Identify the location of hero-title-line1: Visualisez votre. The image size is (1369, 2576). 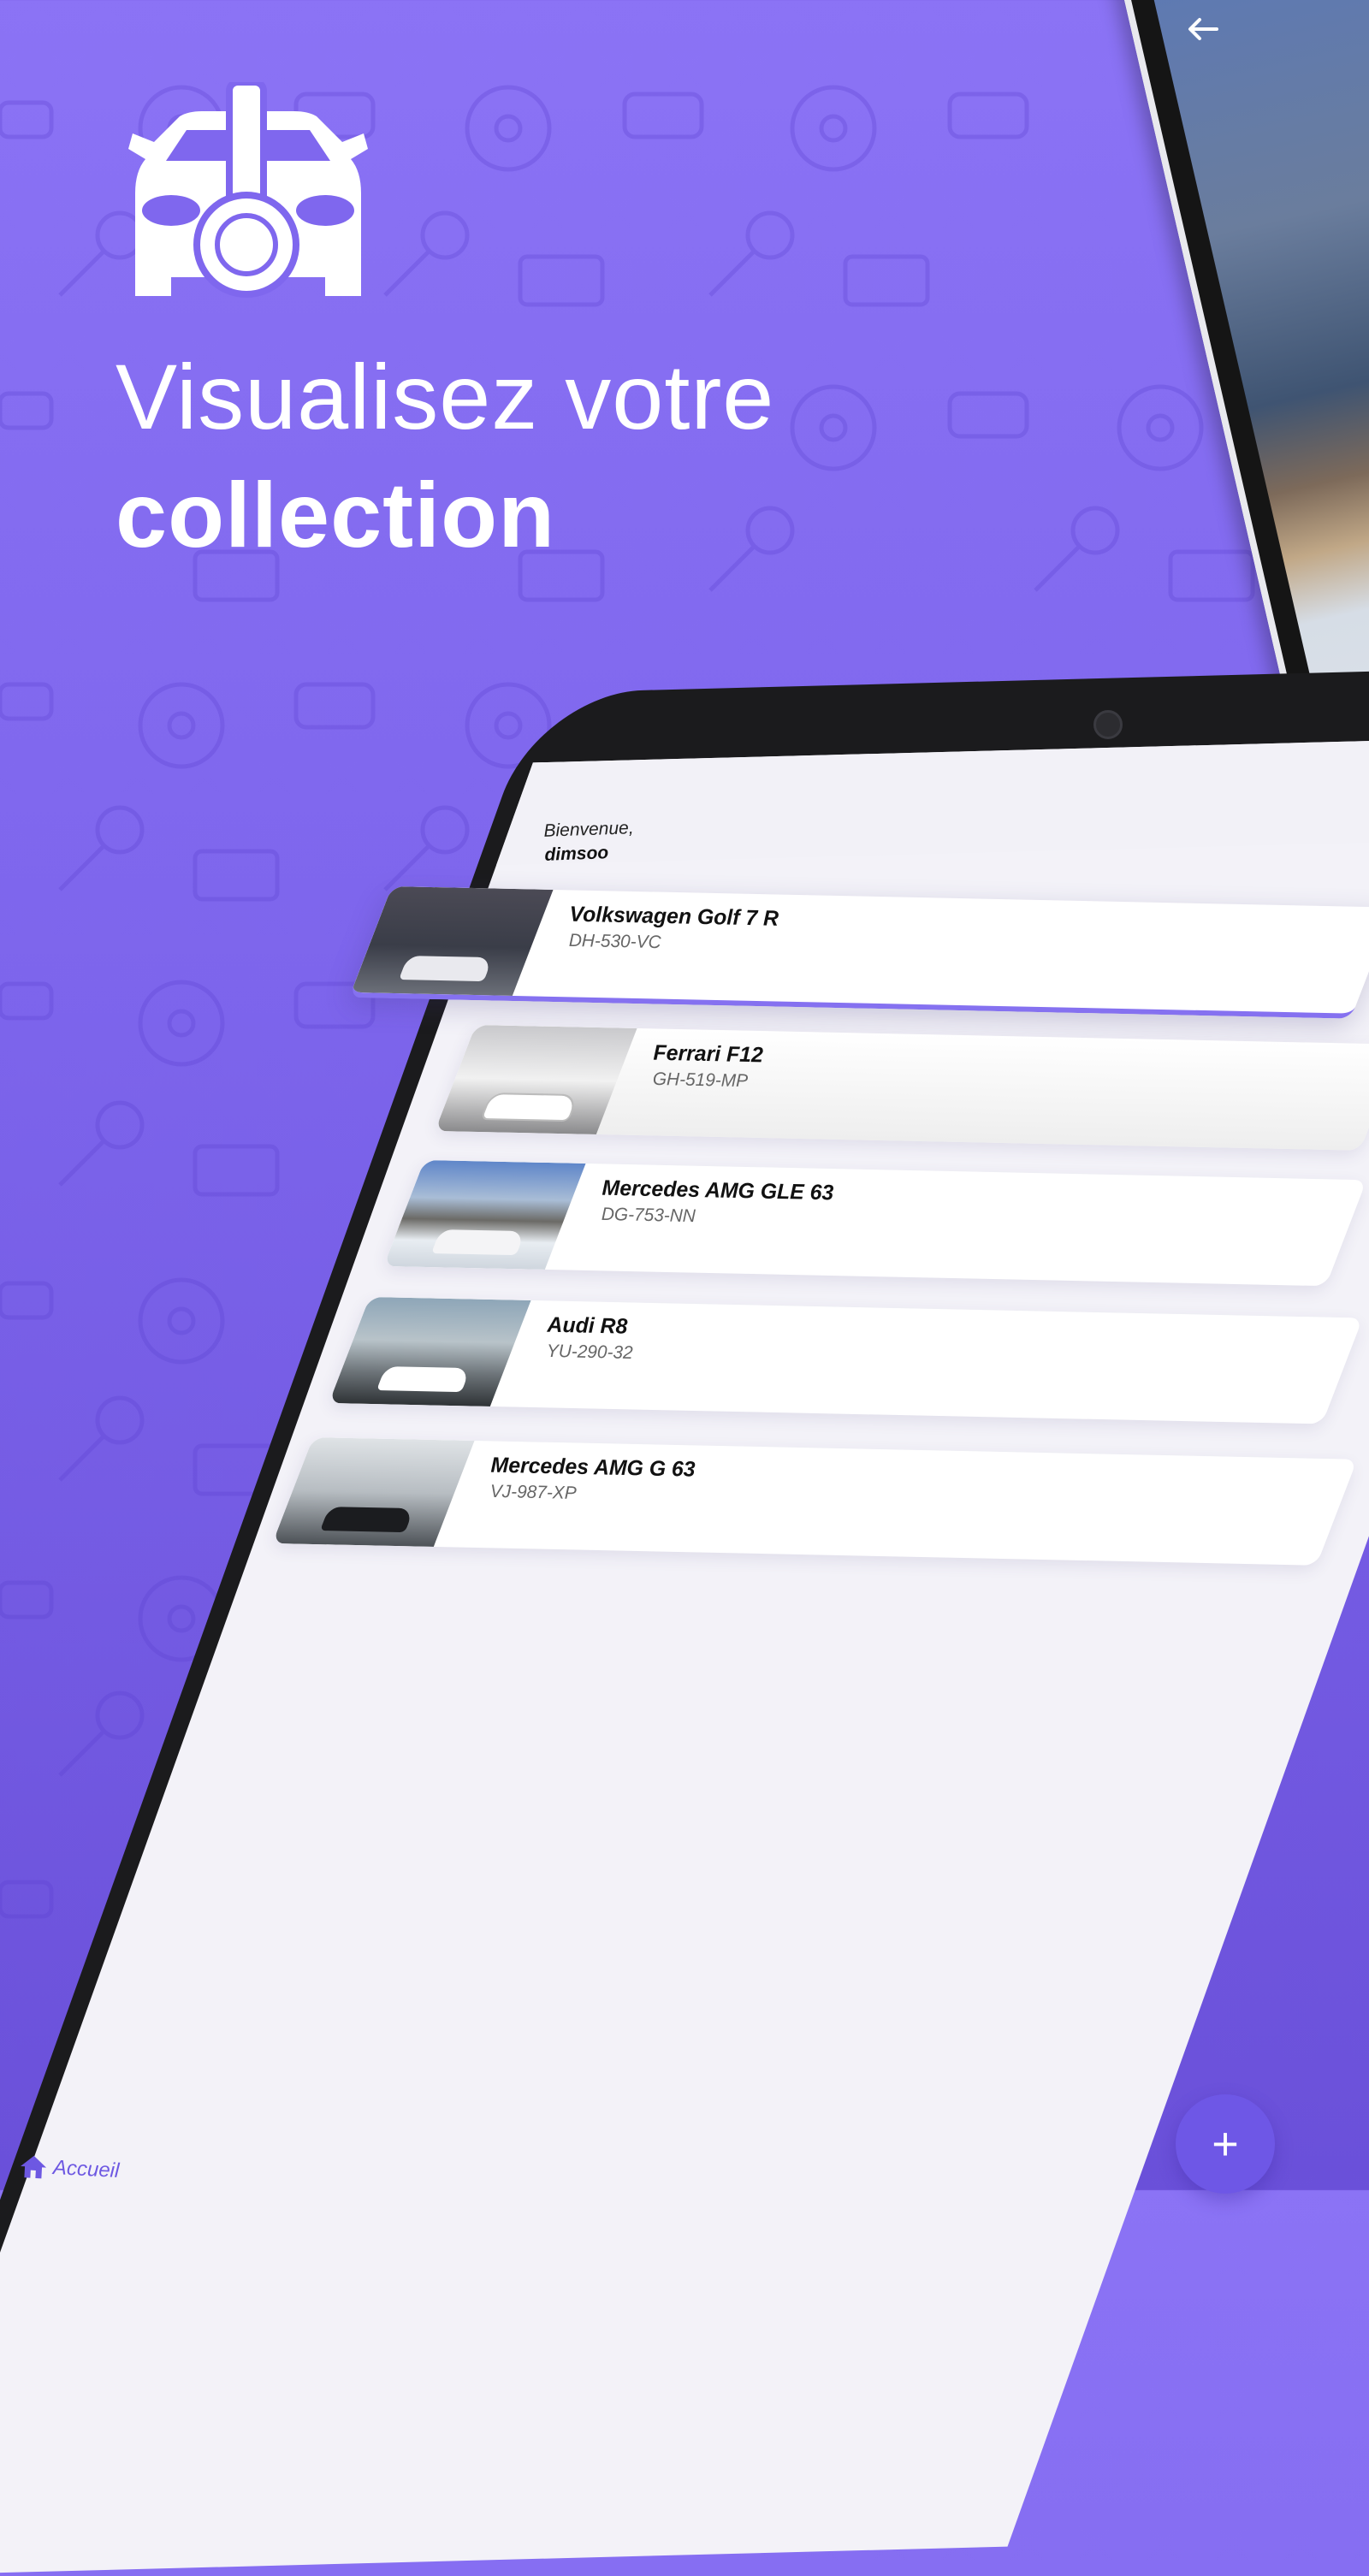
(445, 396).